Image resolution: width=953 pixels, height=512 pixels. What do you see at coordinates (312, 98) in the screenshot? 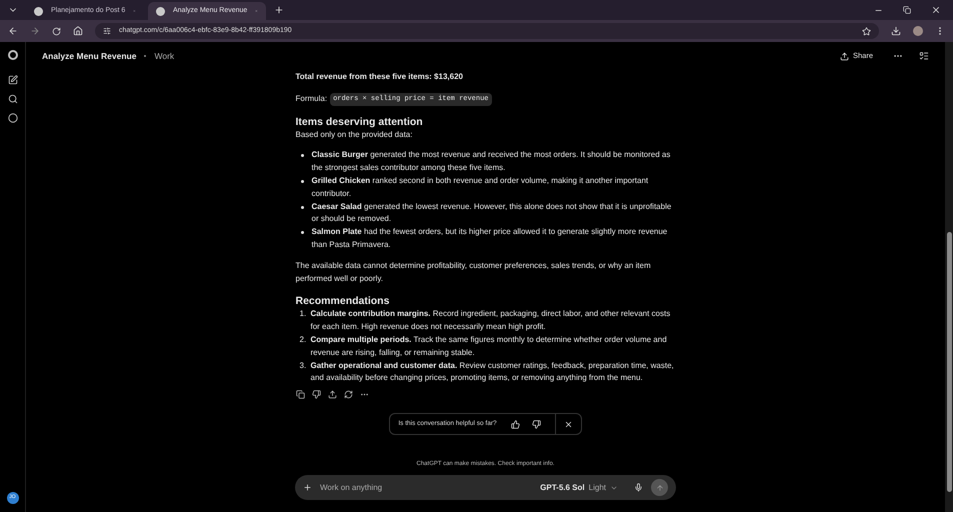
I see `formula-label: Formula:` at bounding box center [312, 98].